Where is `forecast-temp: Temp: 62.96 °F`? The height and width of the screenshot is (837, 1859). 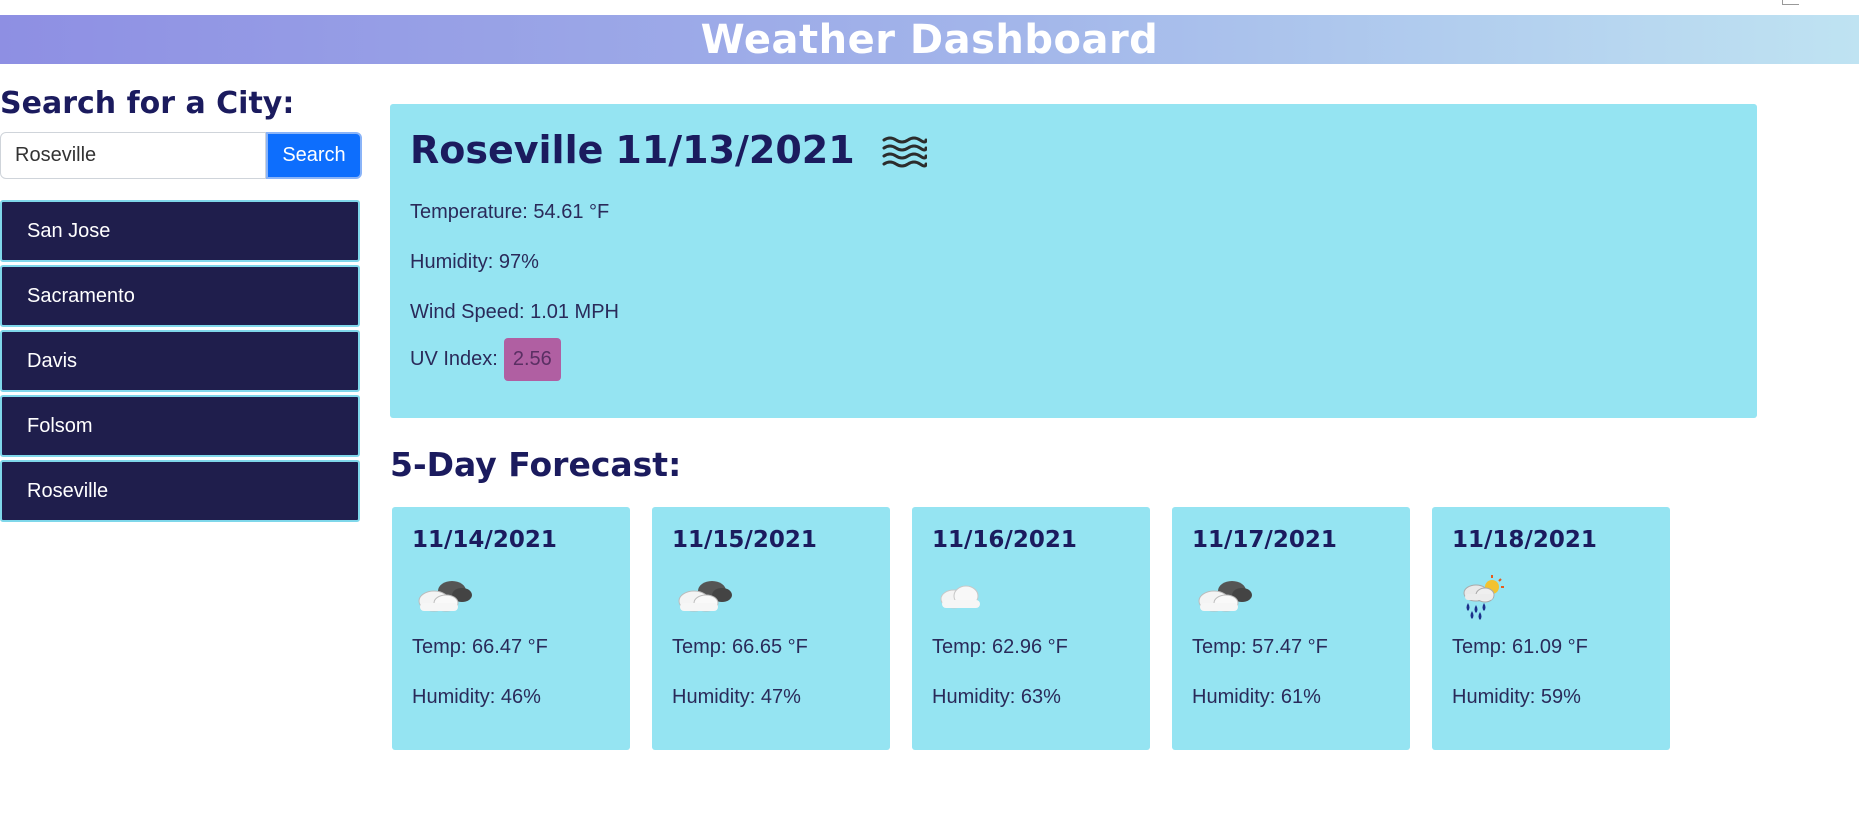
forecast-temp: Temp: 62.96 °F is located at coordinates (1000, 647).